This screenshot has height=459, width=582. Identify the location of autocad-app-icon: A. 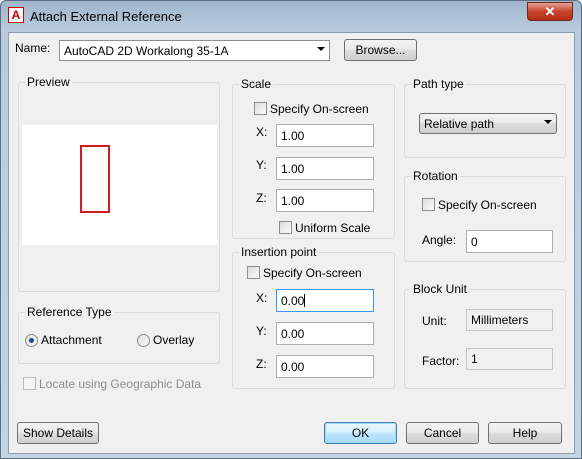
(16, 15).